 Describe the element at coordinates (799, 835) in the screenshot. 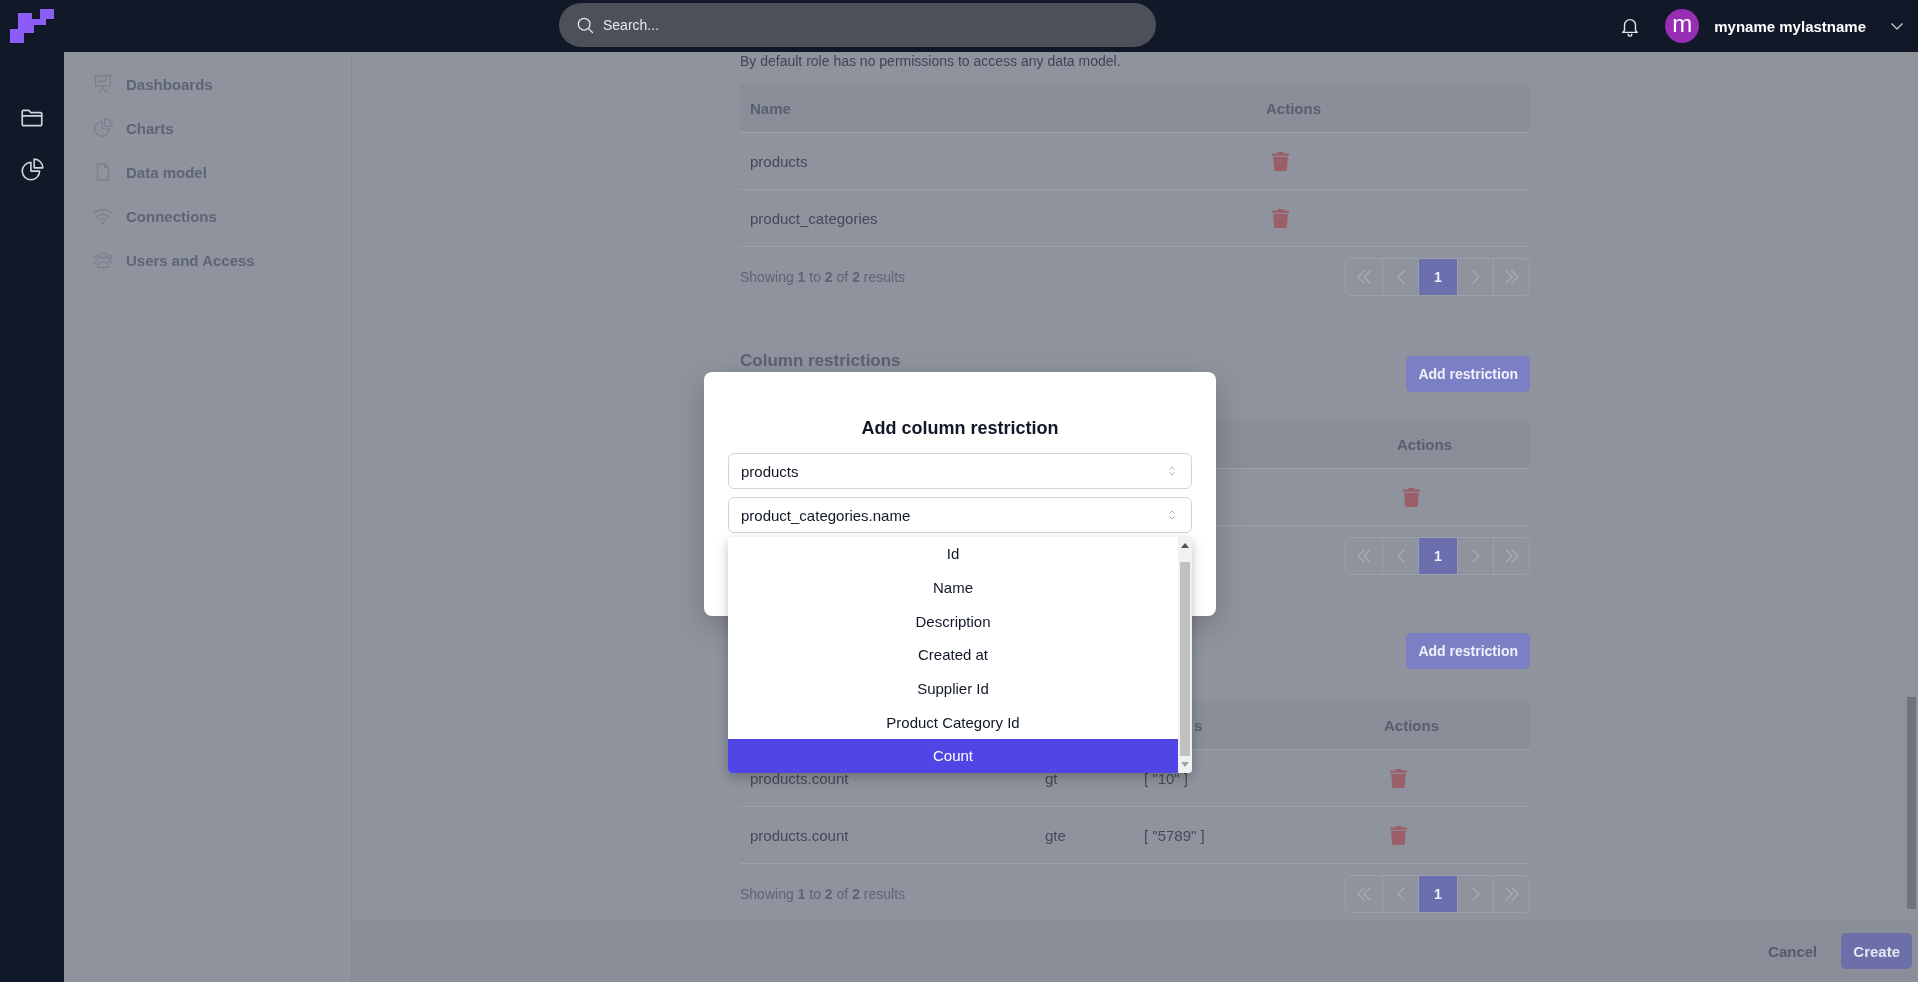

I see `table-cell: products.count` at that location.